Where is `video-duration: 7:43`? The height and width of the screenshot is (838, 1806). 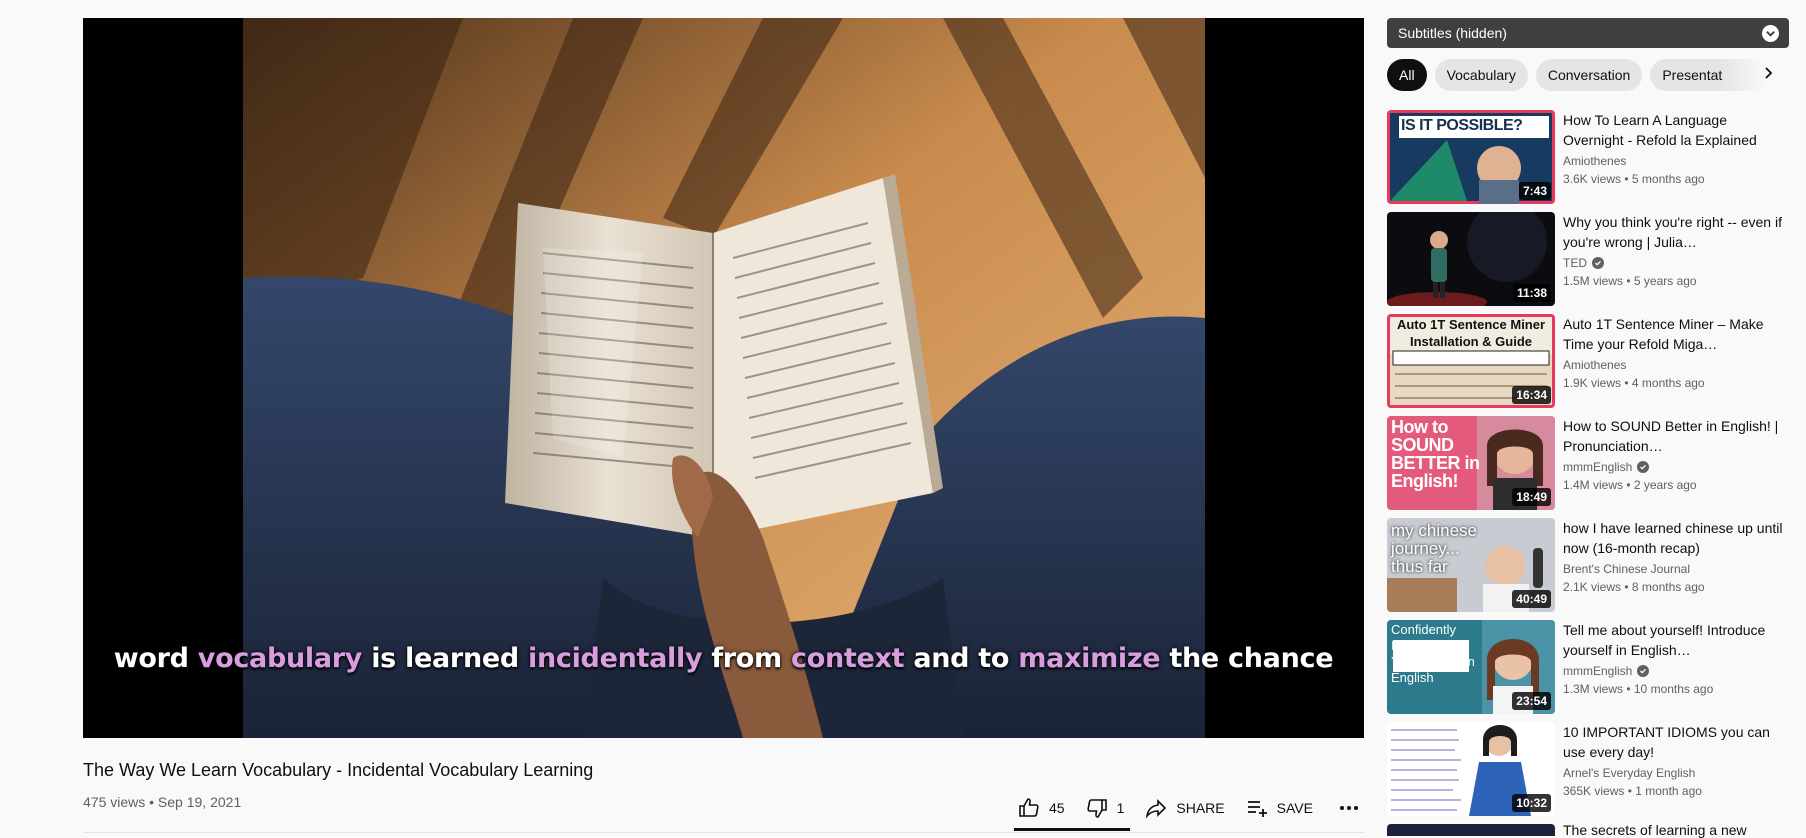 video-duration: 7:43 is located at coordinates (1534, 191).